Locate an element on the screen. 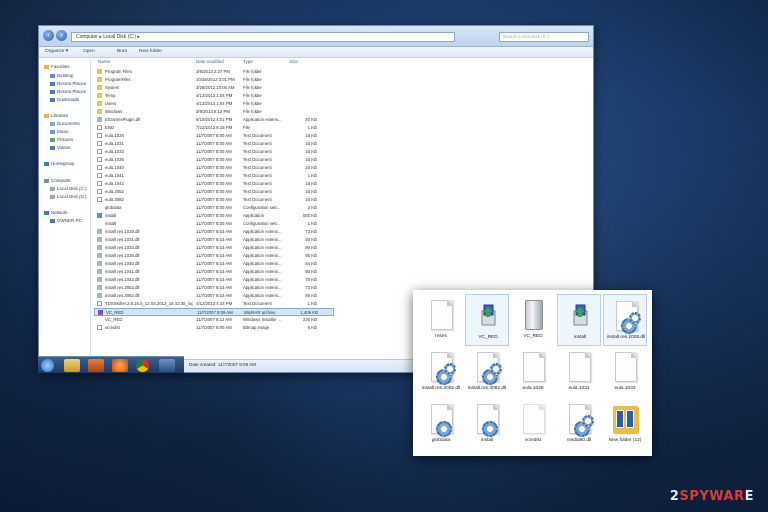 Image resolution: width=768 pixels, height=512 pixels. nav-item: Music is located at coordinates (59, 131).